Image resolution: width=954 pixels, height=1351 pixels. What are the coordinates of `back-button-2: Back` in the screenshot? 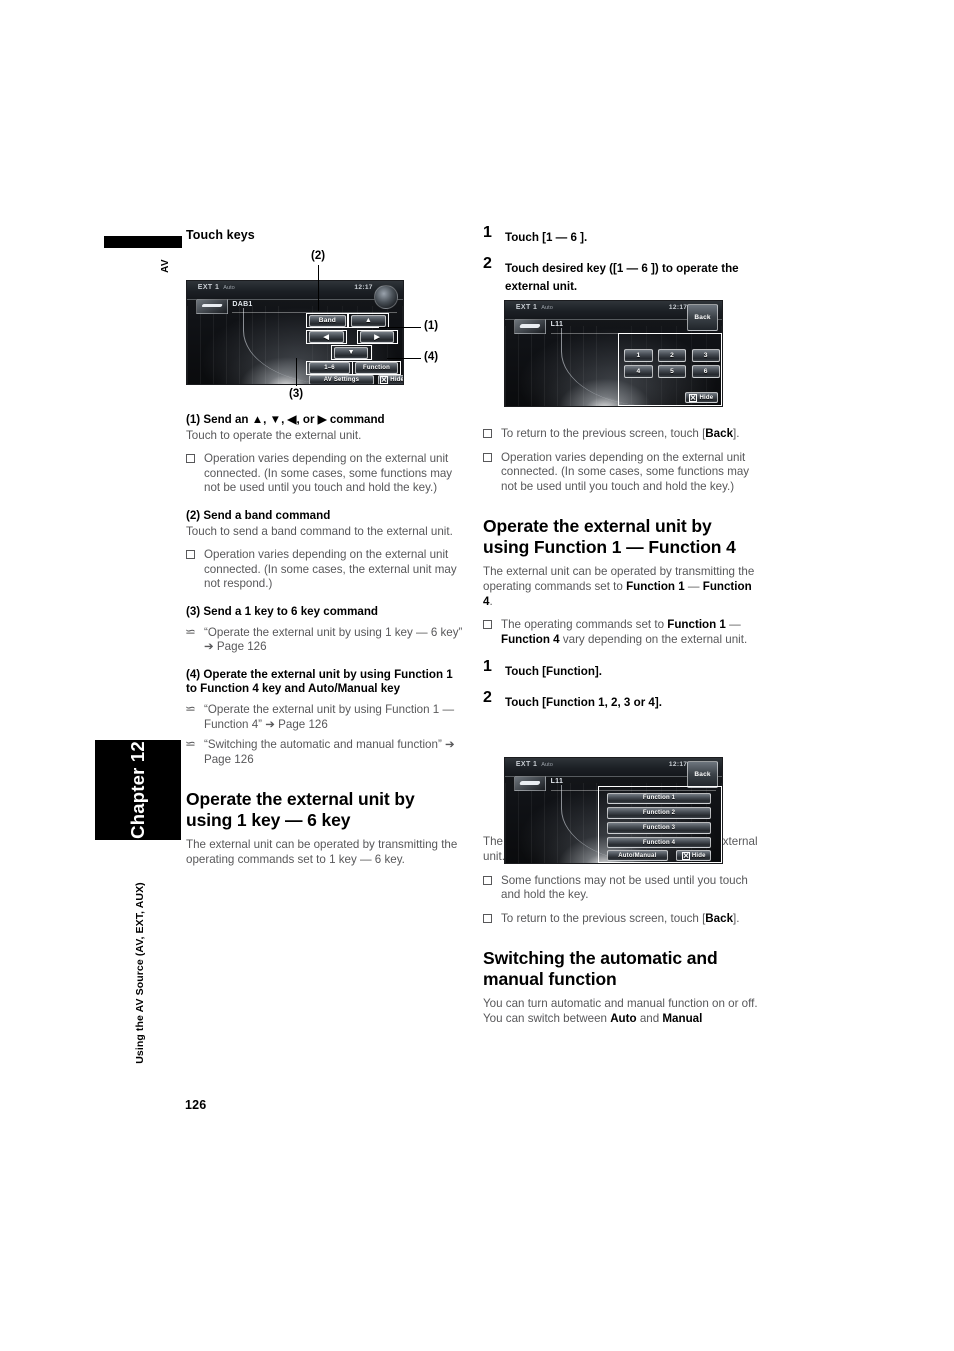 It's located at (702, 318).